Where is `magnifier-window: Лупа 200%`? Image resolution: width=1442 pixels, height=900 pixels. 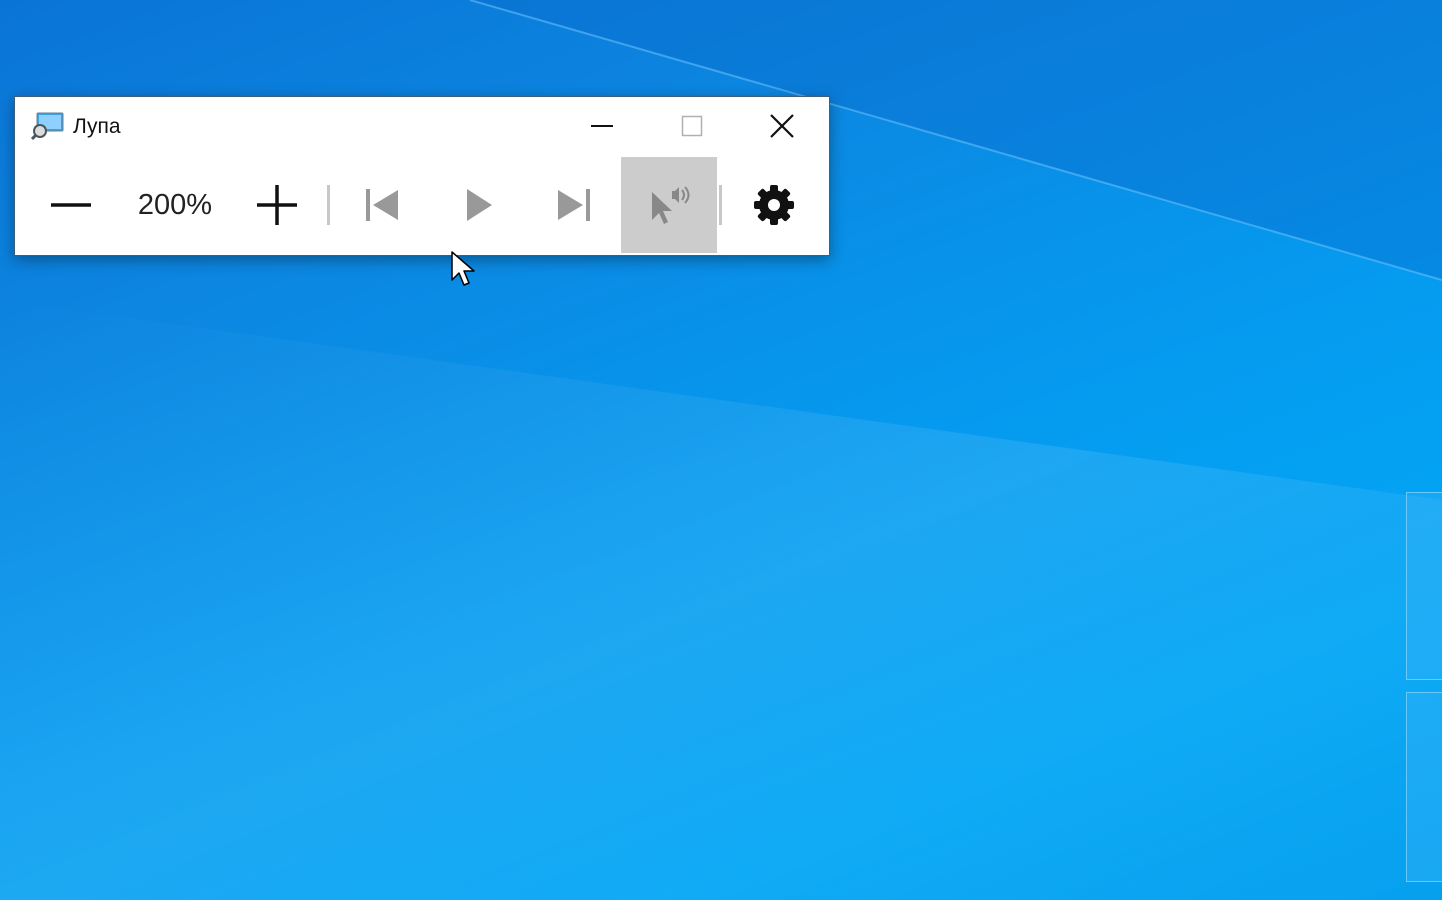
magnifier-window: Лупа 200% is located at coordinates (422, 176).